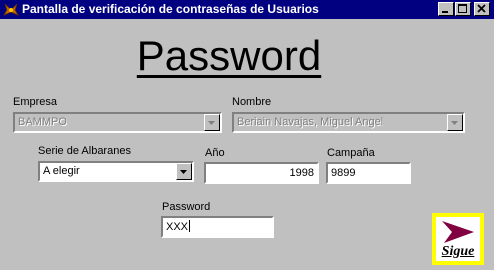 Image resolution: width=494 pixels, height=270 pixels. I want to click on nombre-value: Beriain Navajas, Miguel Angel, so click(310, 122).